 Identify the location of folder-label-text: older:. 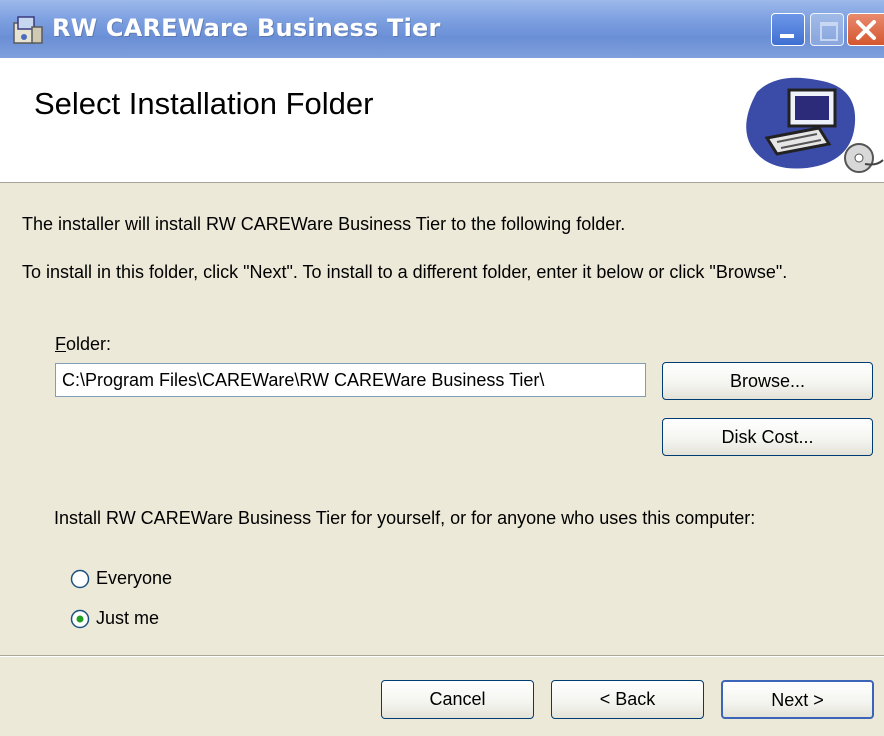
(89, 344).